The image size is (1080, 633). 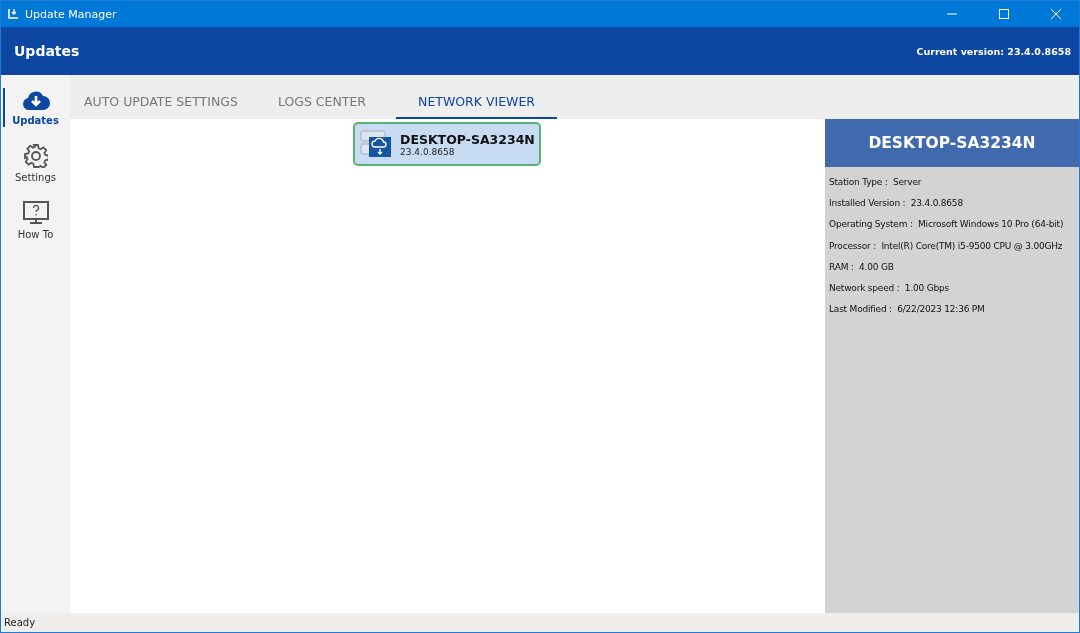 What do you see at coordinates (35, 100) in the screenshot?
I see `cloud-download-icon` at bounding box center [35, 100].